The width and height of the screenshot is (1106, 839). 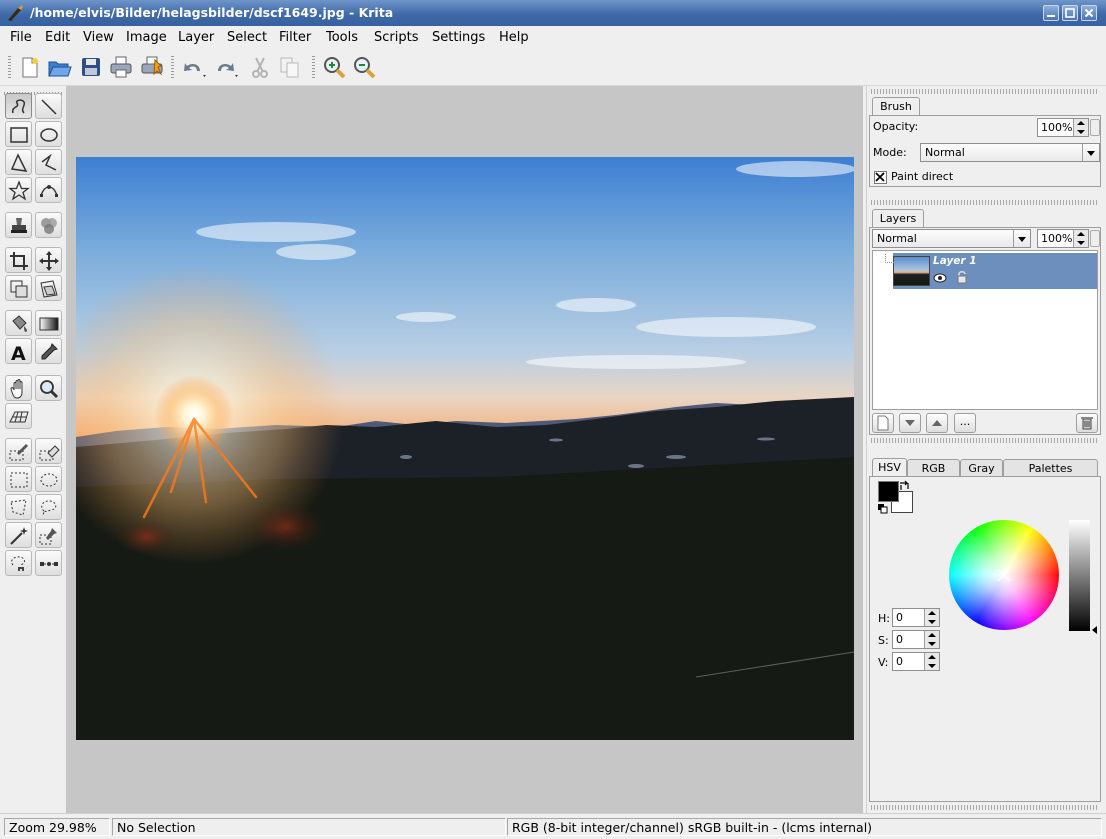 What do you see at coordinates (933, 468) in the screenshot?
I see `tab-rgb: RGB` at bounding box center [933, 468].